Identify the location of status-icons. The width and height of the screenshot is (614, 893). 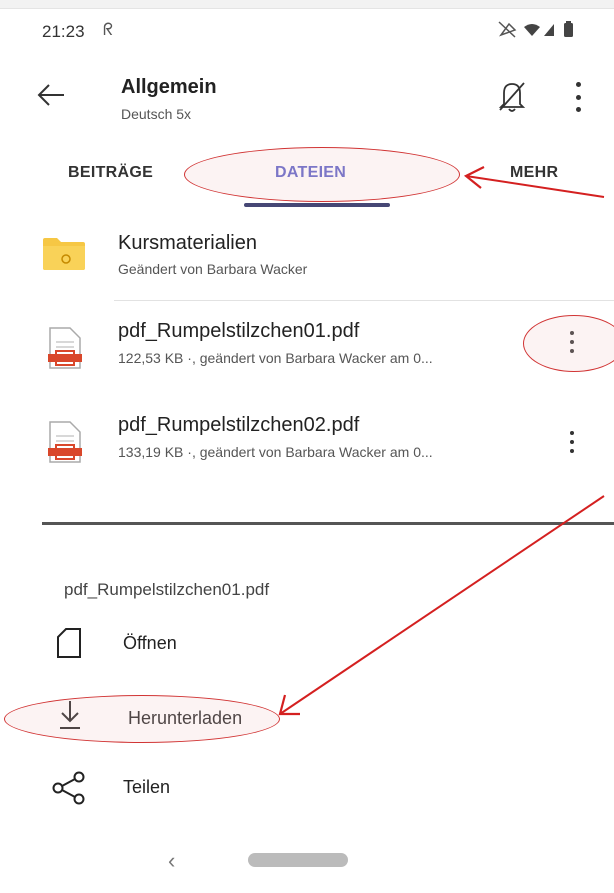
(544, 32).